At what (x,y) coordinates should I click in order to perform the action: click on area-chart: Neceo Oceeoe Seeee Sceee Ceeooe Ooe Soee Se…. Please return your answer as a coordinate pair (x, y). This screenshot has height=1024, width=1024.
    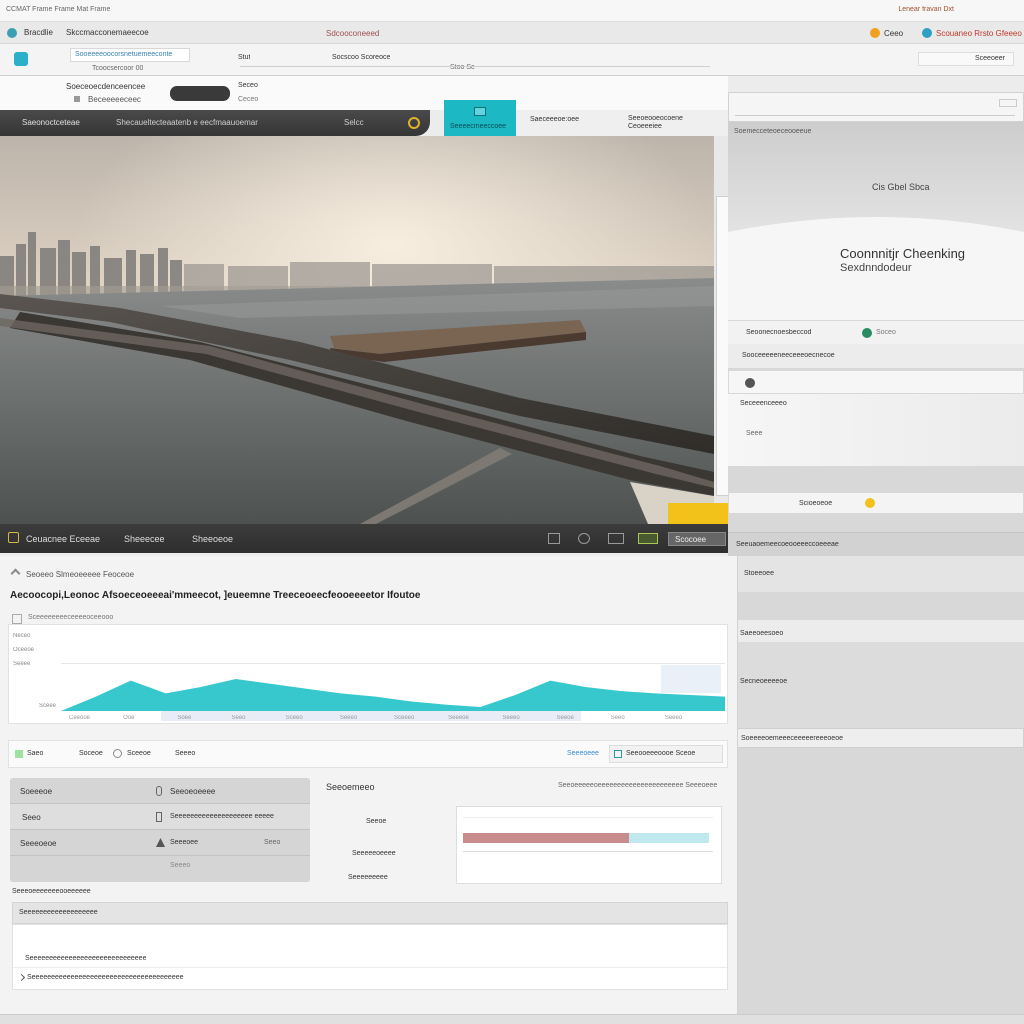
    Looking at the image, I should click on (368, 674).